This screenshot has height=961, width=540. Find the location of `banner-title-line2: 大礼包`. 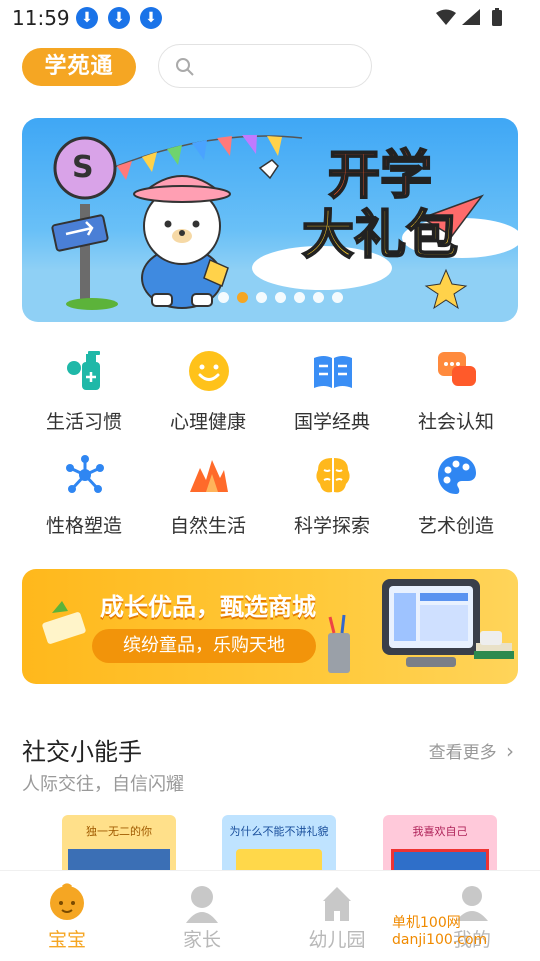

banner-title-line2: 大礼包 is located at coordinates (380, 236).